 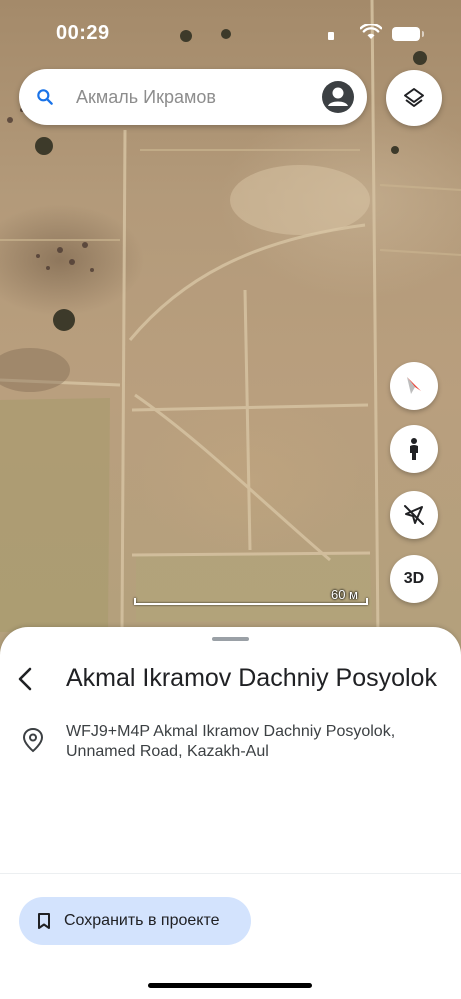 I want to click on street-view-button, so click(x=414, y=449).